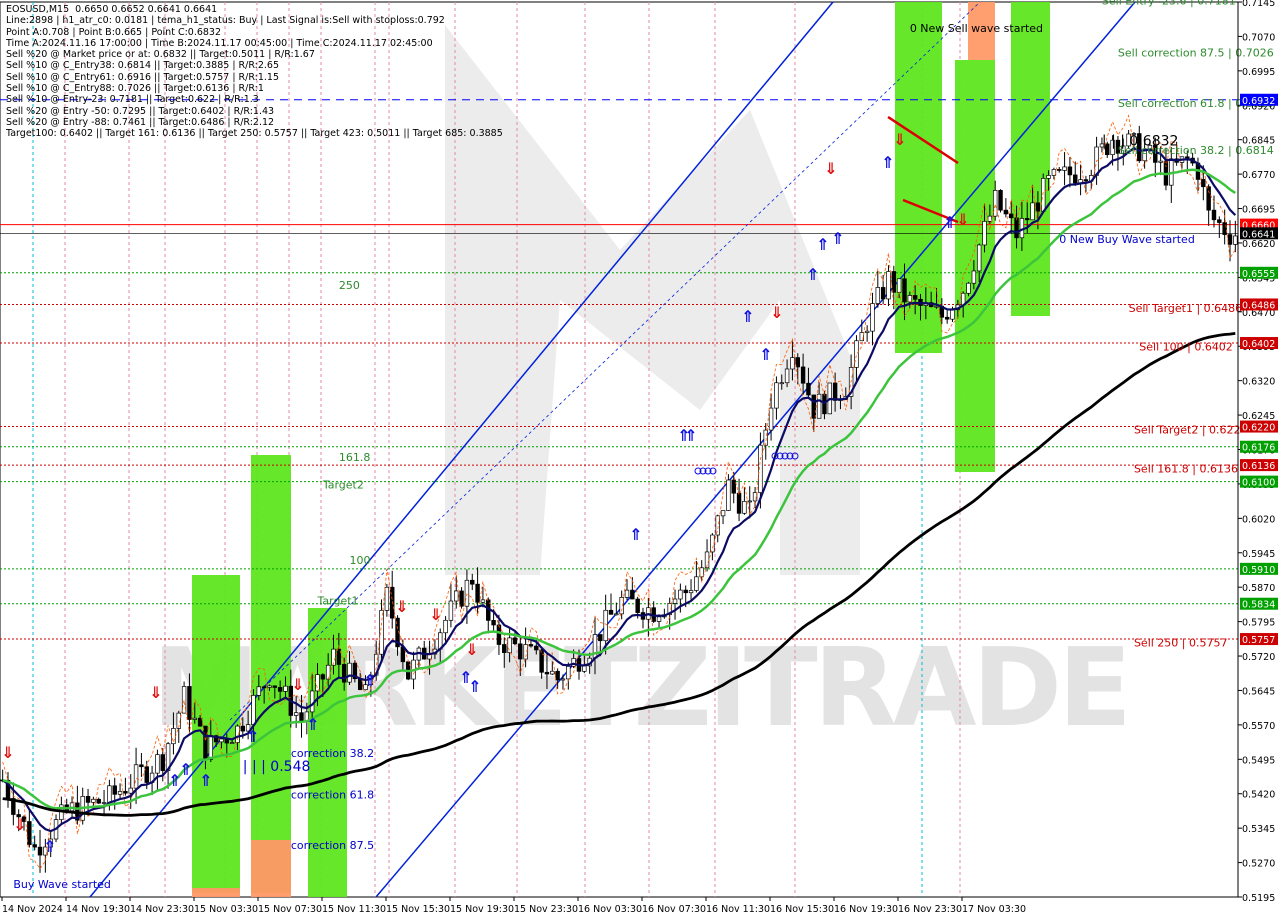  I want to click on y-tick-label: 0.7070, so click(1258, 37).